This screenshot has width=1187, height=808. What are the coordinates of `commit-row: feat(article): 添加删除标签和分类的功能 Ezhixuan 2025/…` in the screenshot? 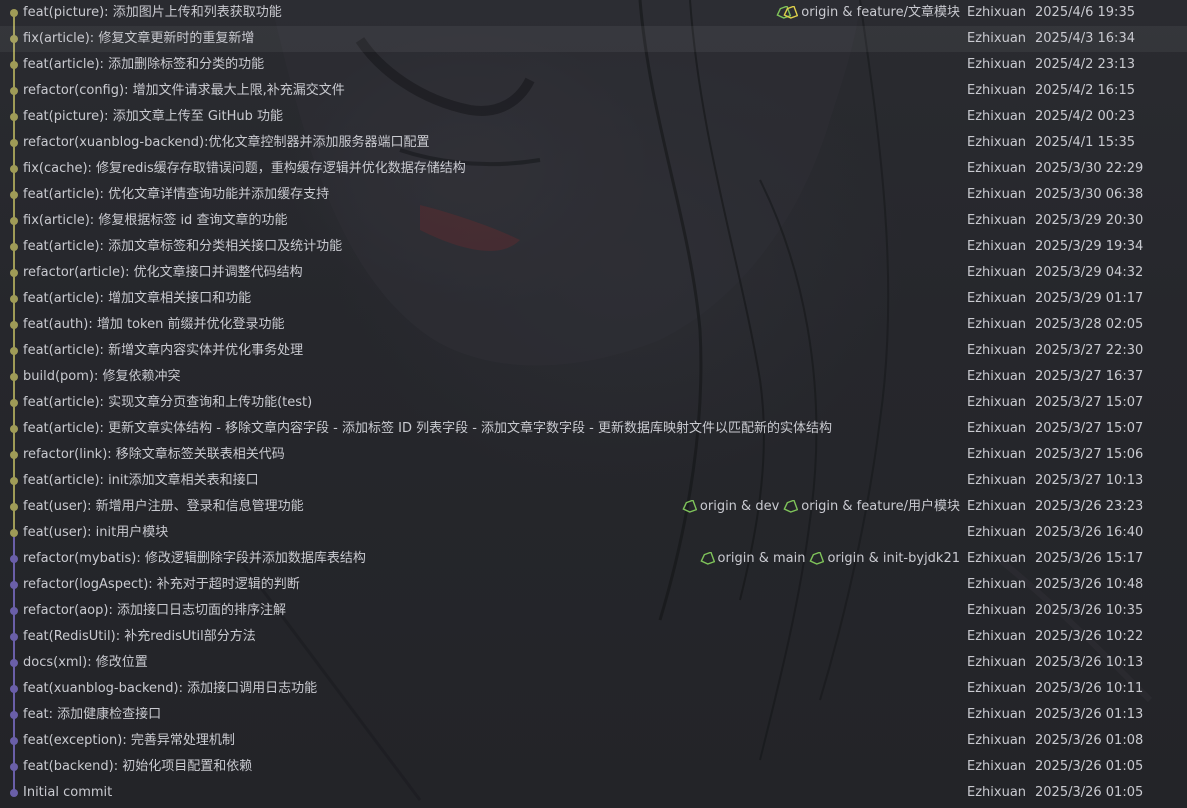 It's located at (593, 65).